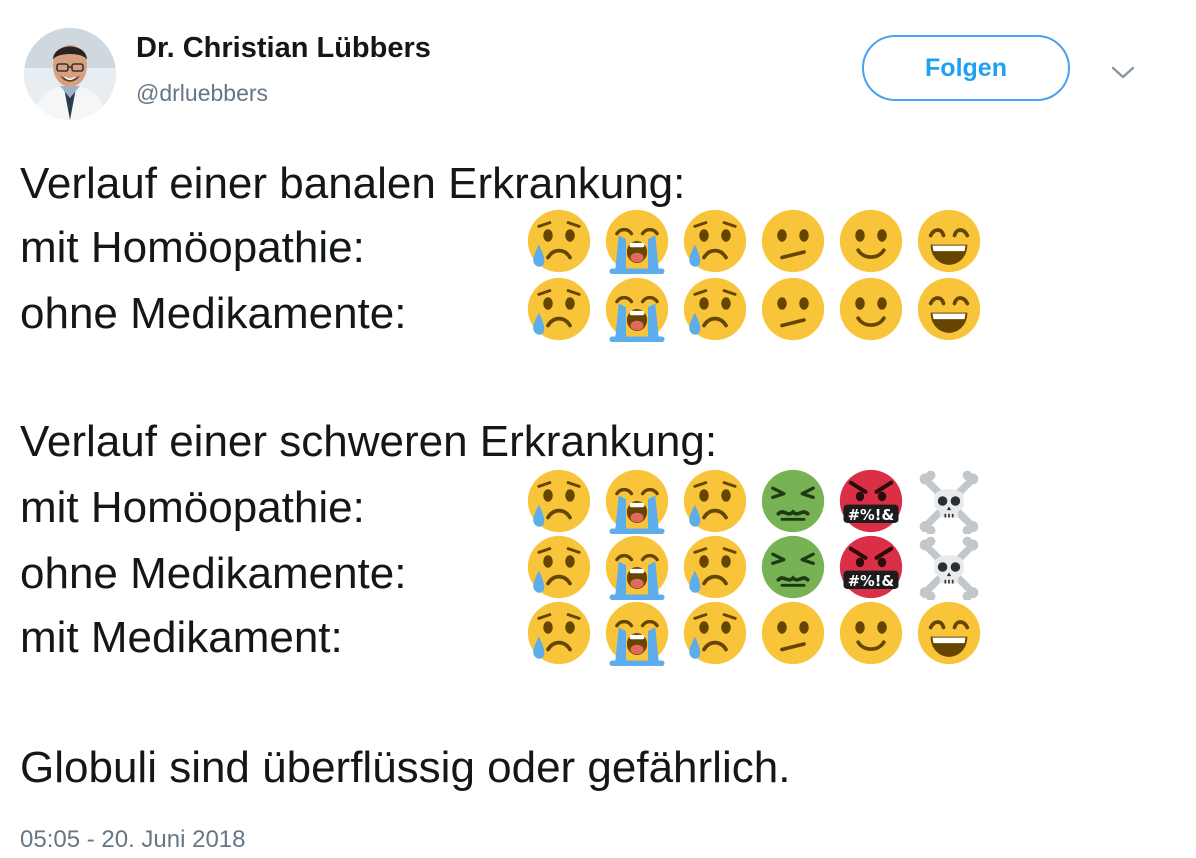 Image resolution: width=1196 pixels, height=858 pixels. What do you see at coordinates (966, 68) in the screenshot?
I see `follow-button: Folgen` at bounding box center [966, 68].